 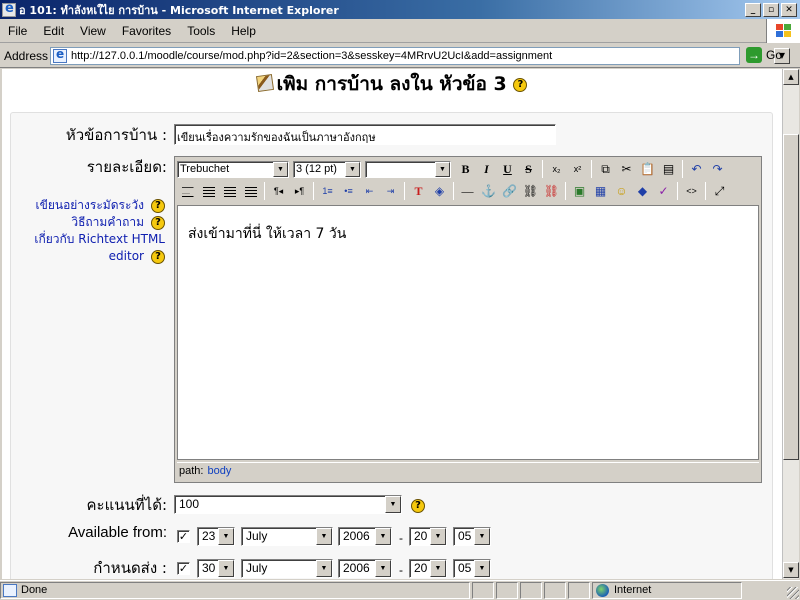 I want to click on smiley-icon: ☺, so click(x=621, y=191).